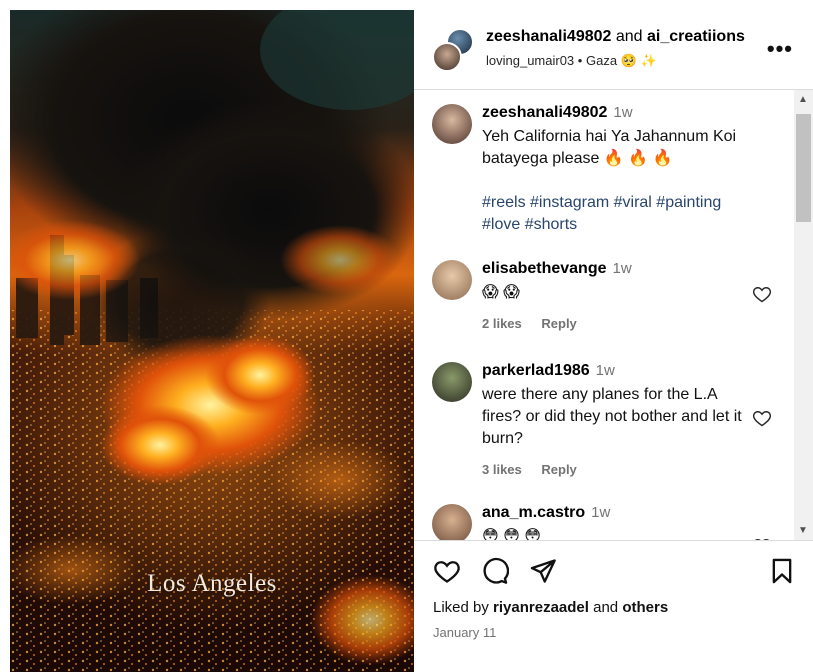 The height and width of the screenshot is (672, 813). Describe the element at coordinates (782, 571) in the screenshot. I see `bookmark-icon` at that location.